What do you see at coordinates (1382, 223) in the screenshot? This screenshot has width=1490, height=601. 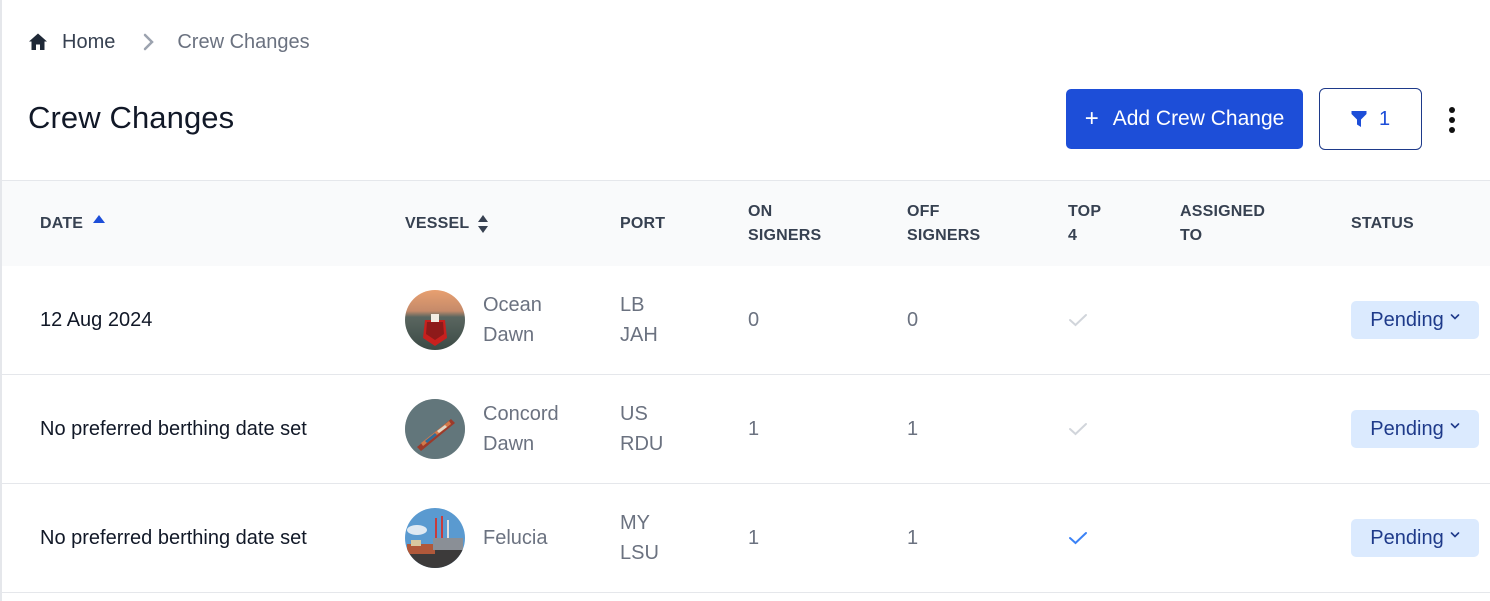 I see `column-header-status: STATUS` at bounding box center [1382, 223].